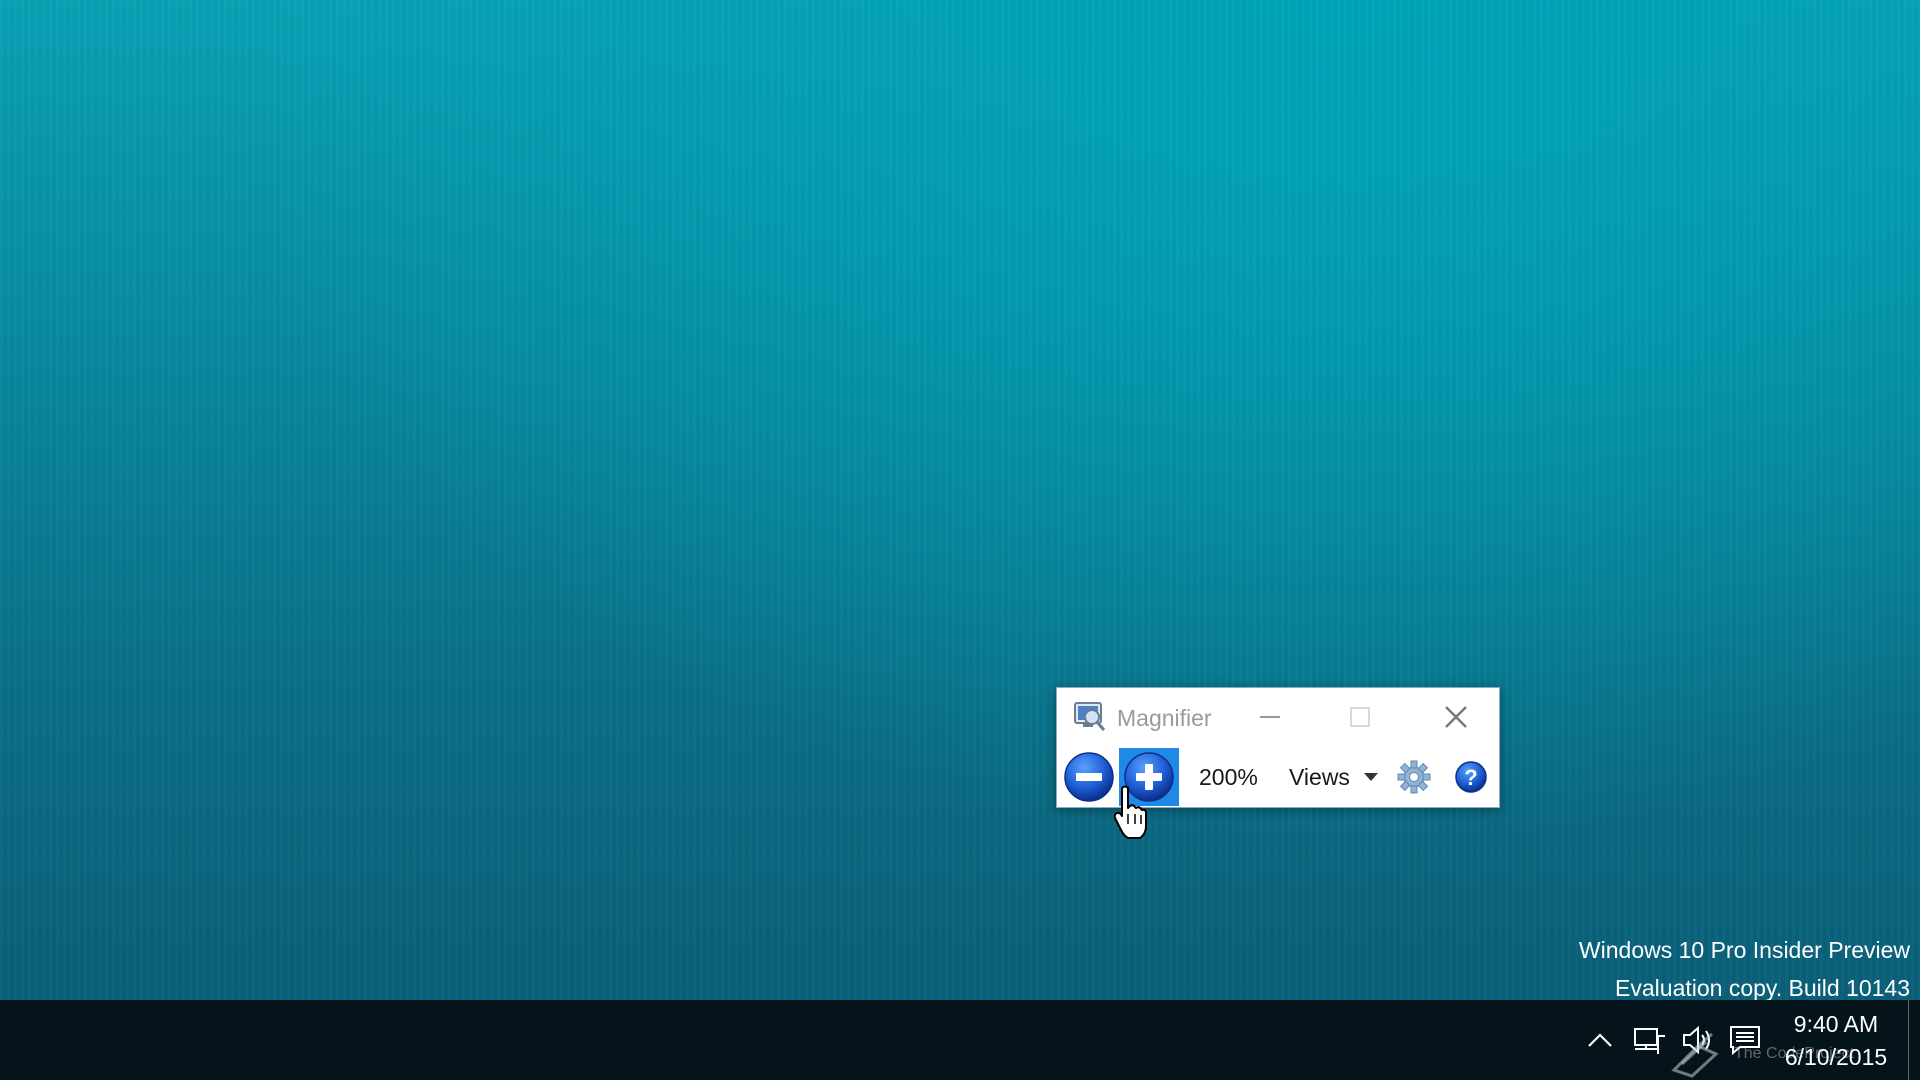  I want to click on taskbar-clock: 9:40 AM 6/10/2015, so click(1836, 1041).